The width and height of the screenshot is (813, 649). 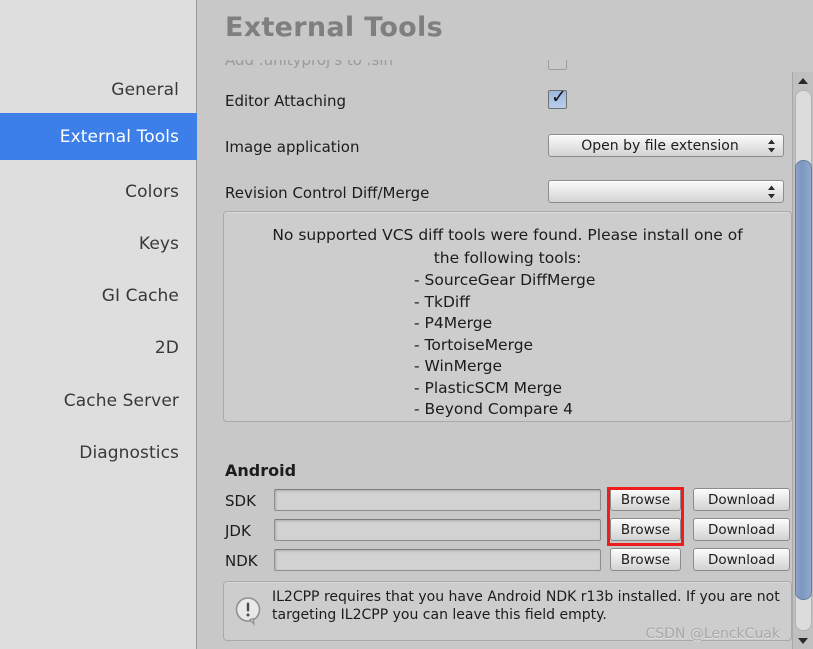 I want to click on editor-attaching-checkbox: ✓, so click(x=557, y=97).